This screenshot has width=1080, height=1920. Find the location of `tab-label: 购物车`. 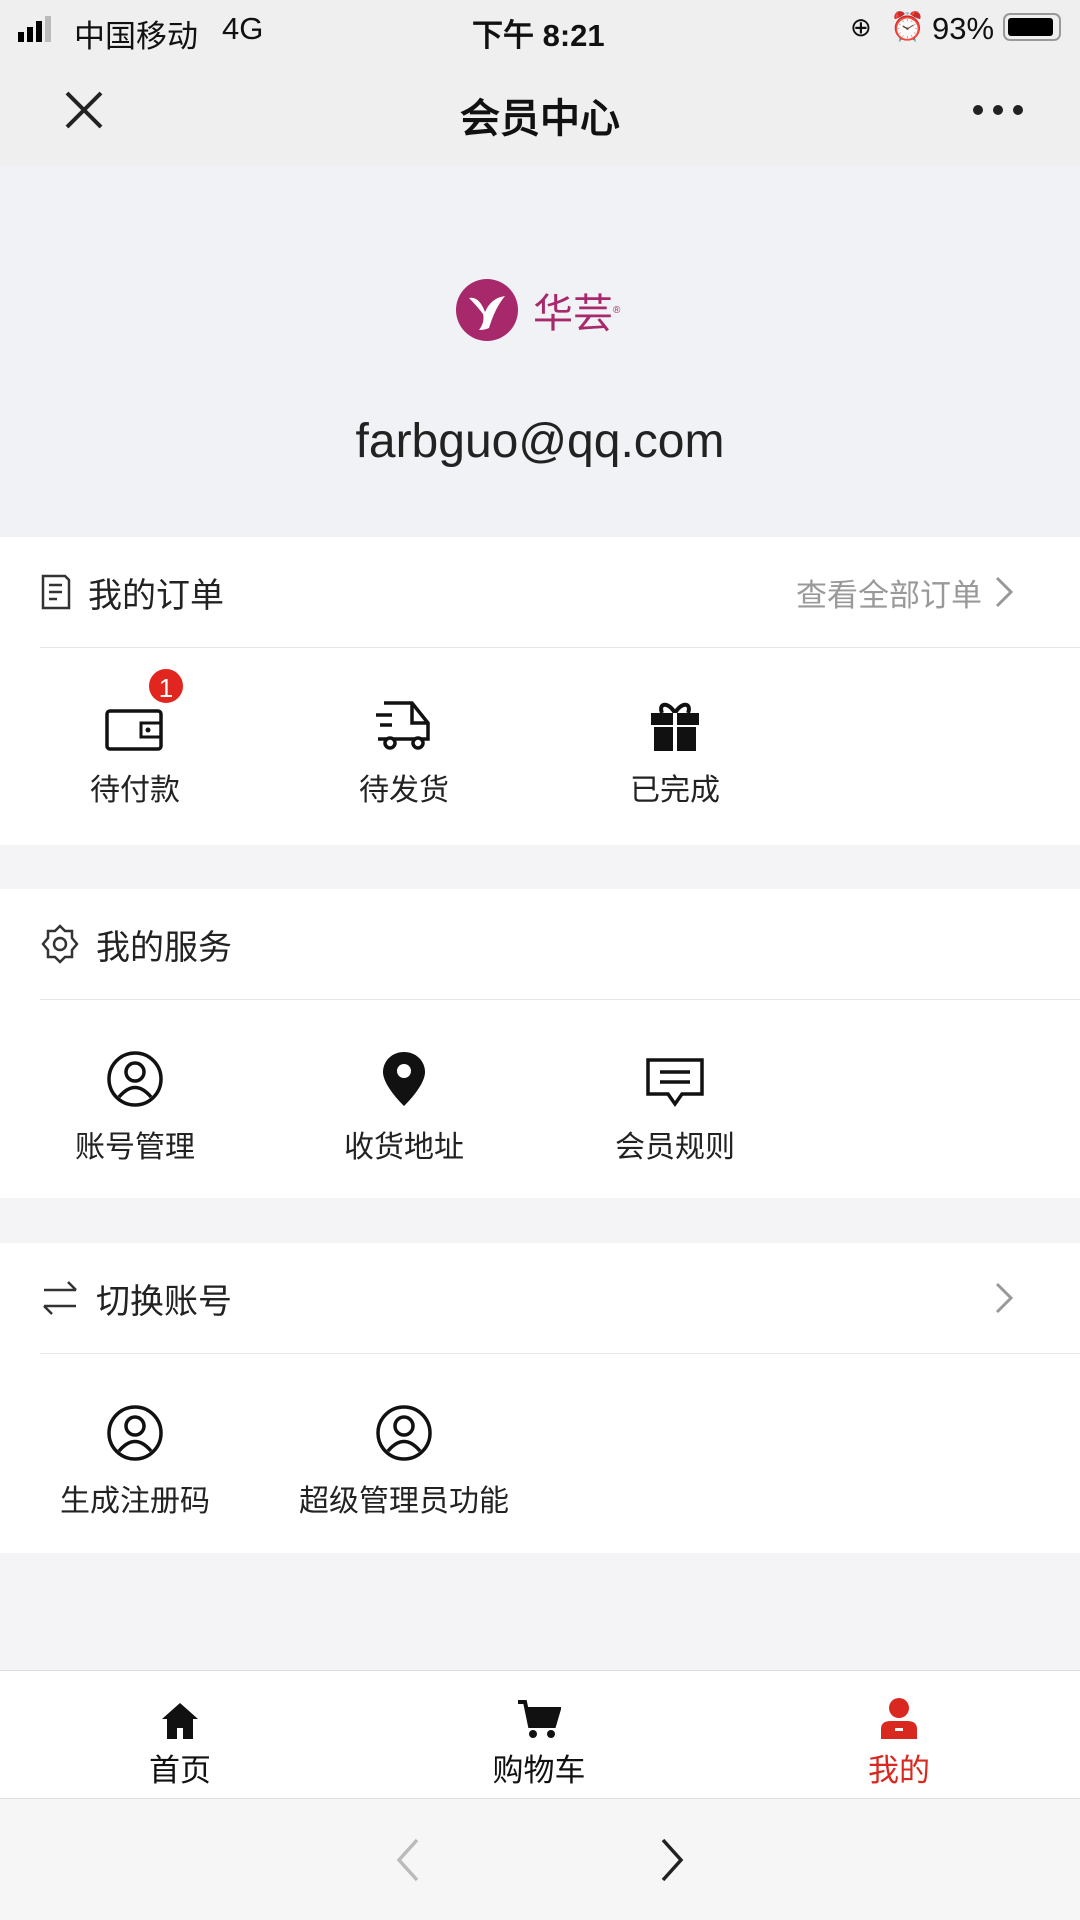

tab-label: 购物车 is located at coordinates (539, 1770).